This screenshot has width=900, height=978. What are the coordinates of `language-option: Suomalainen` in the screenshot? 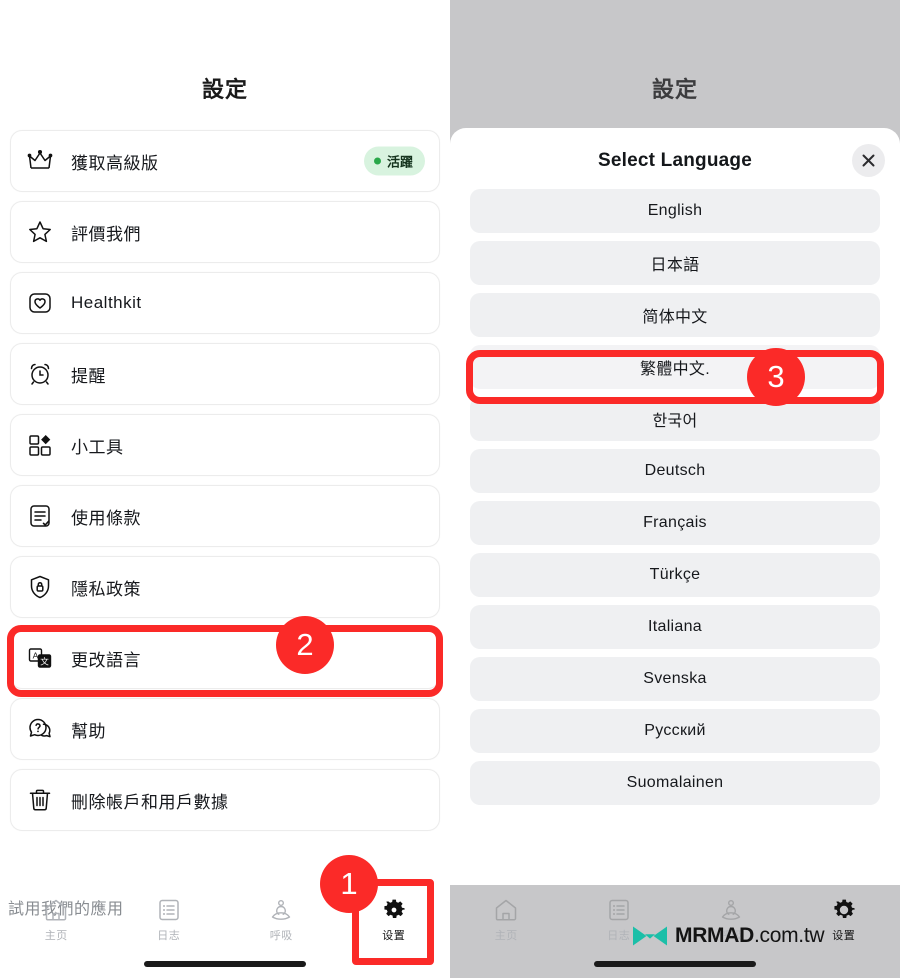 It's located at (675, 783).